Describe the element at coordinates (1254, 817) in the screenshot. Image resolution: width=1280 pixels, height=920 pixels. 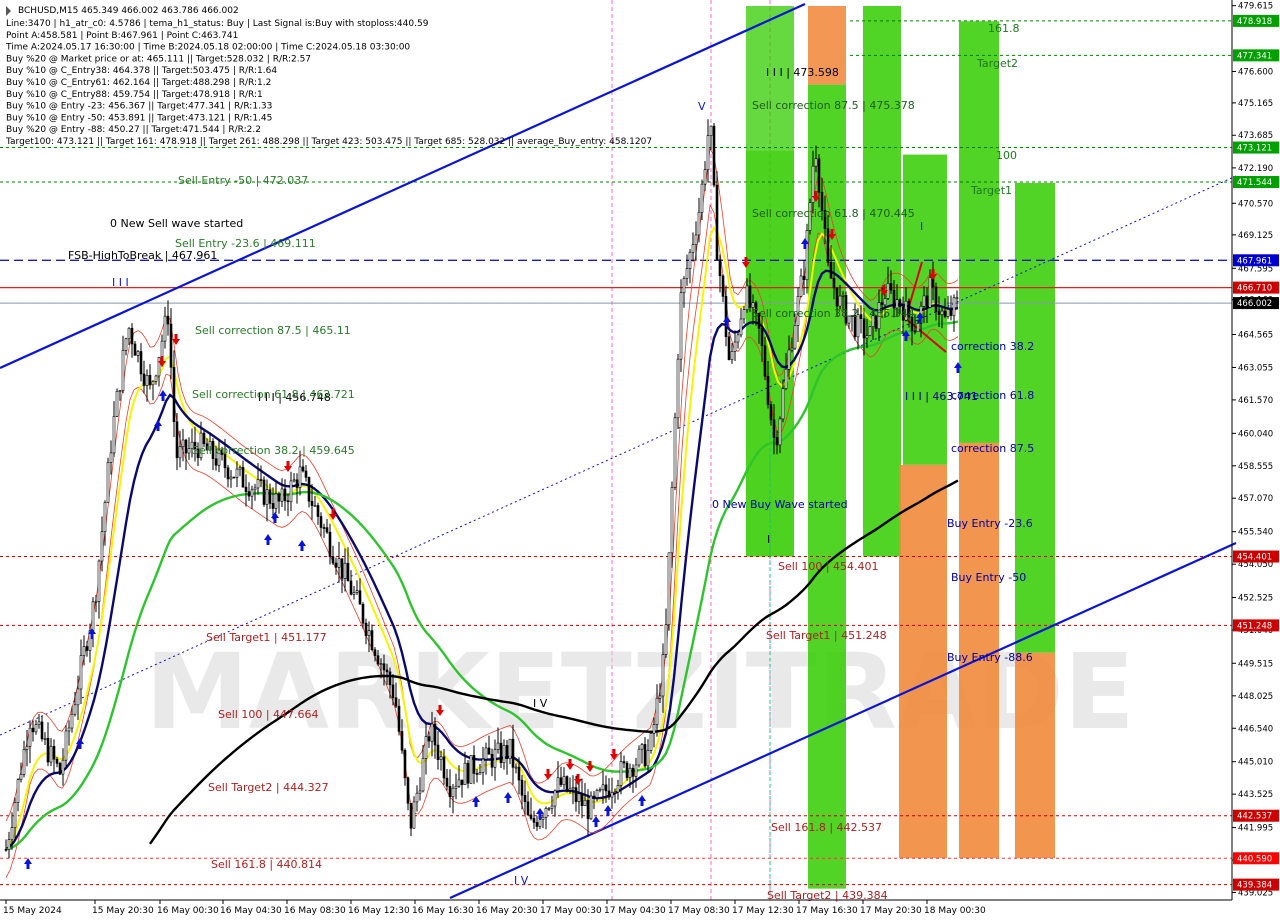
I see `price-badge-label: 442.537` at that location.